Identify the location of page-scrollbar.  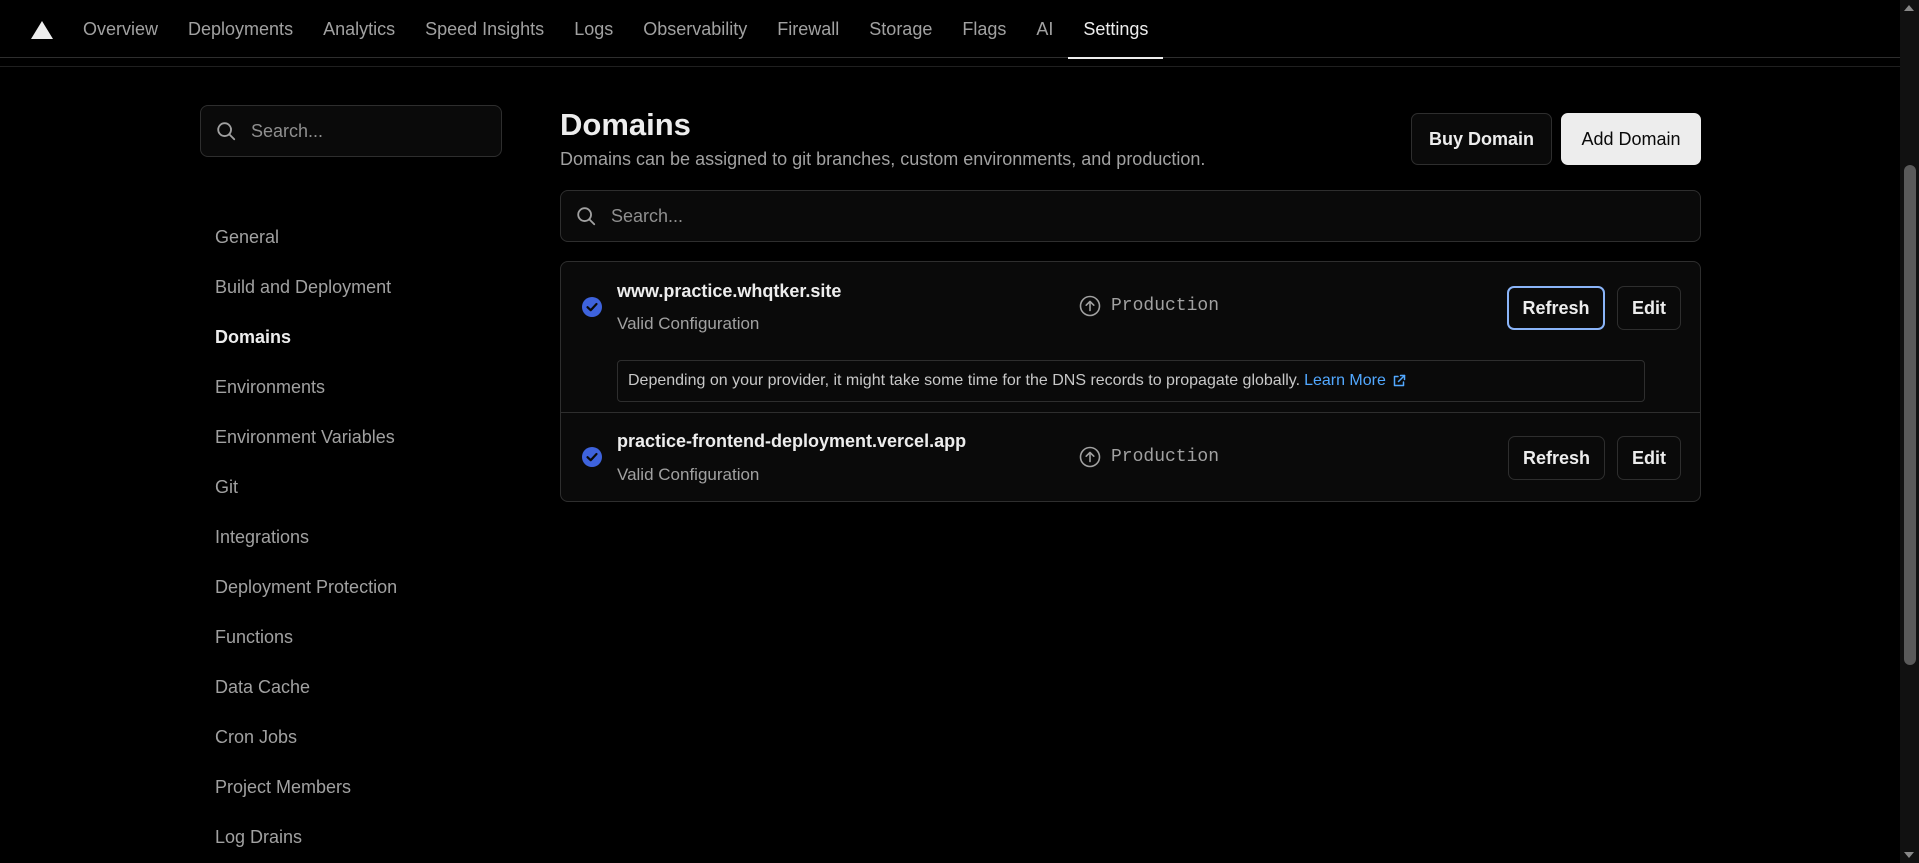
(1909, 431).